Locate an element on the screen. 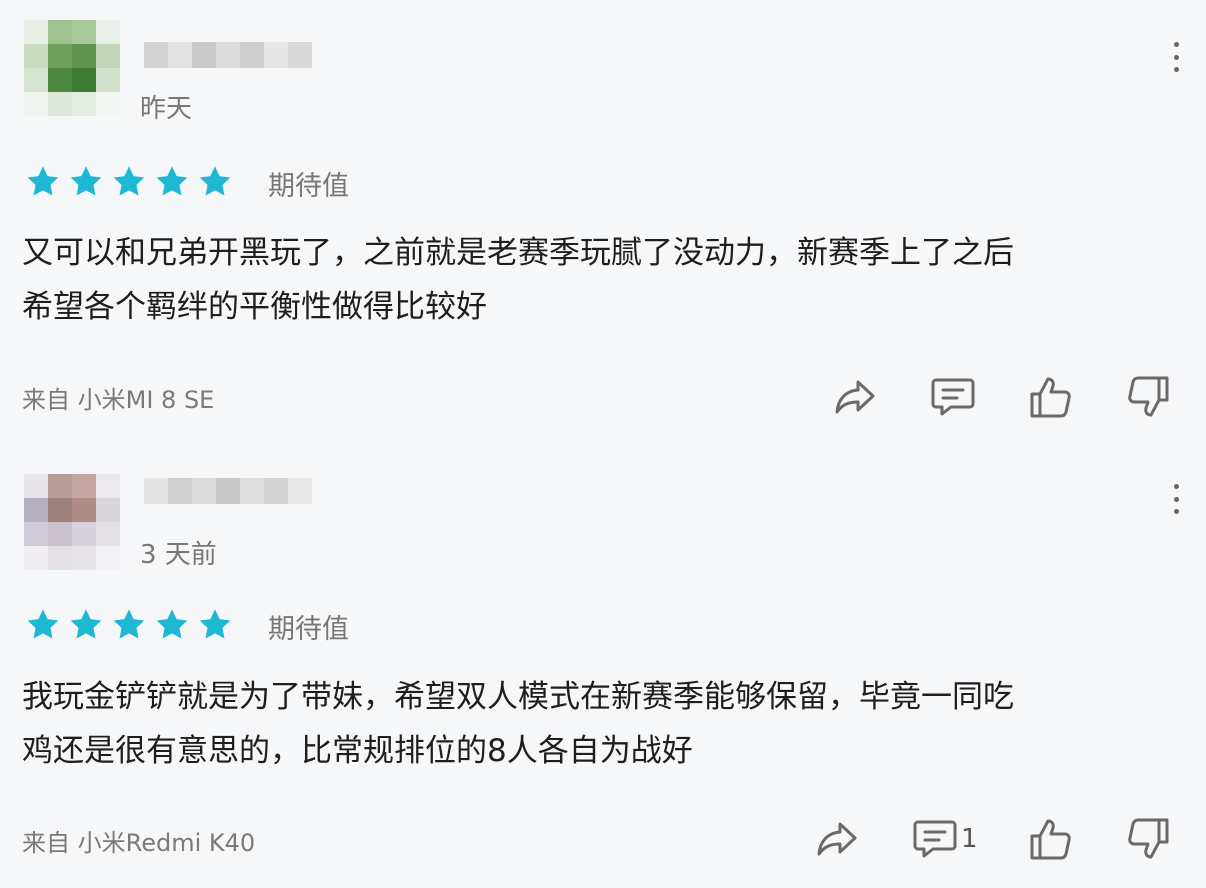  review-text-line: 希望各个羁绊的平衡性做得比较好 is located at coordinates (254, 307).